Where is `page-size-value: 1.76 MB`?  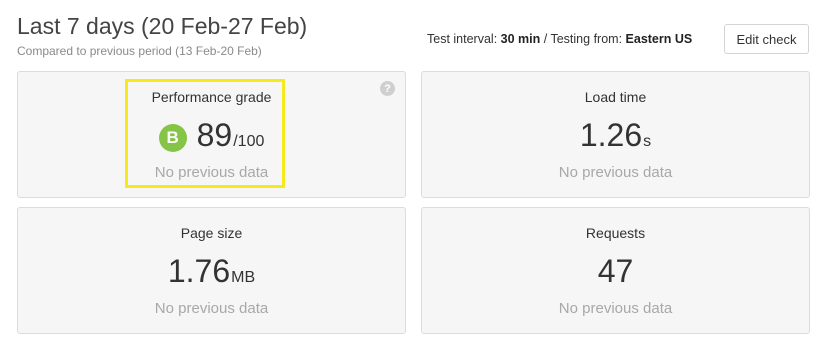 page-size-value: 1.76 MB is located at coordinates (211, 274).